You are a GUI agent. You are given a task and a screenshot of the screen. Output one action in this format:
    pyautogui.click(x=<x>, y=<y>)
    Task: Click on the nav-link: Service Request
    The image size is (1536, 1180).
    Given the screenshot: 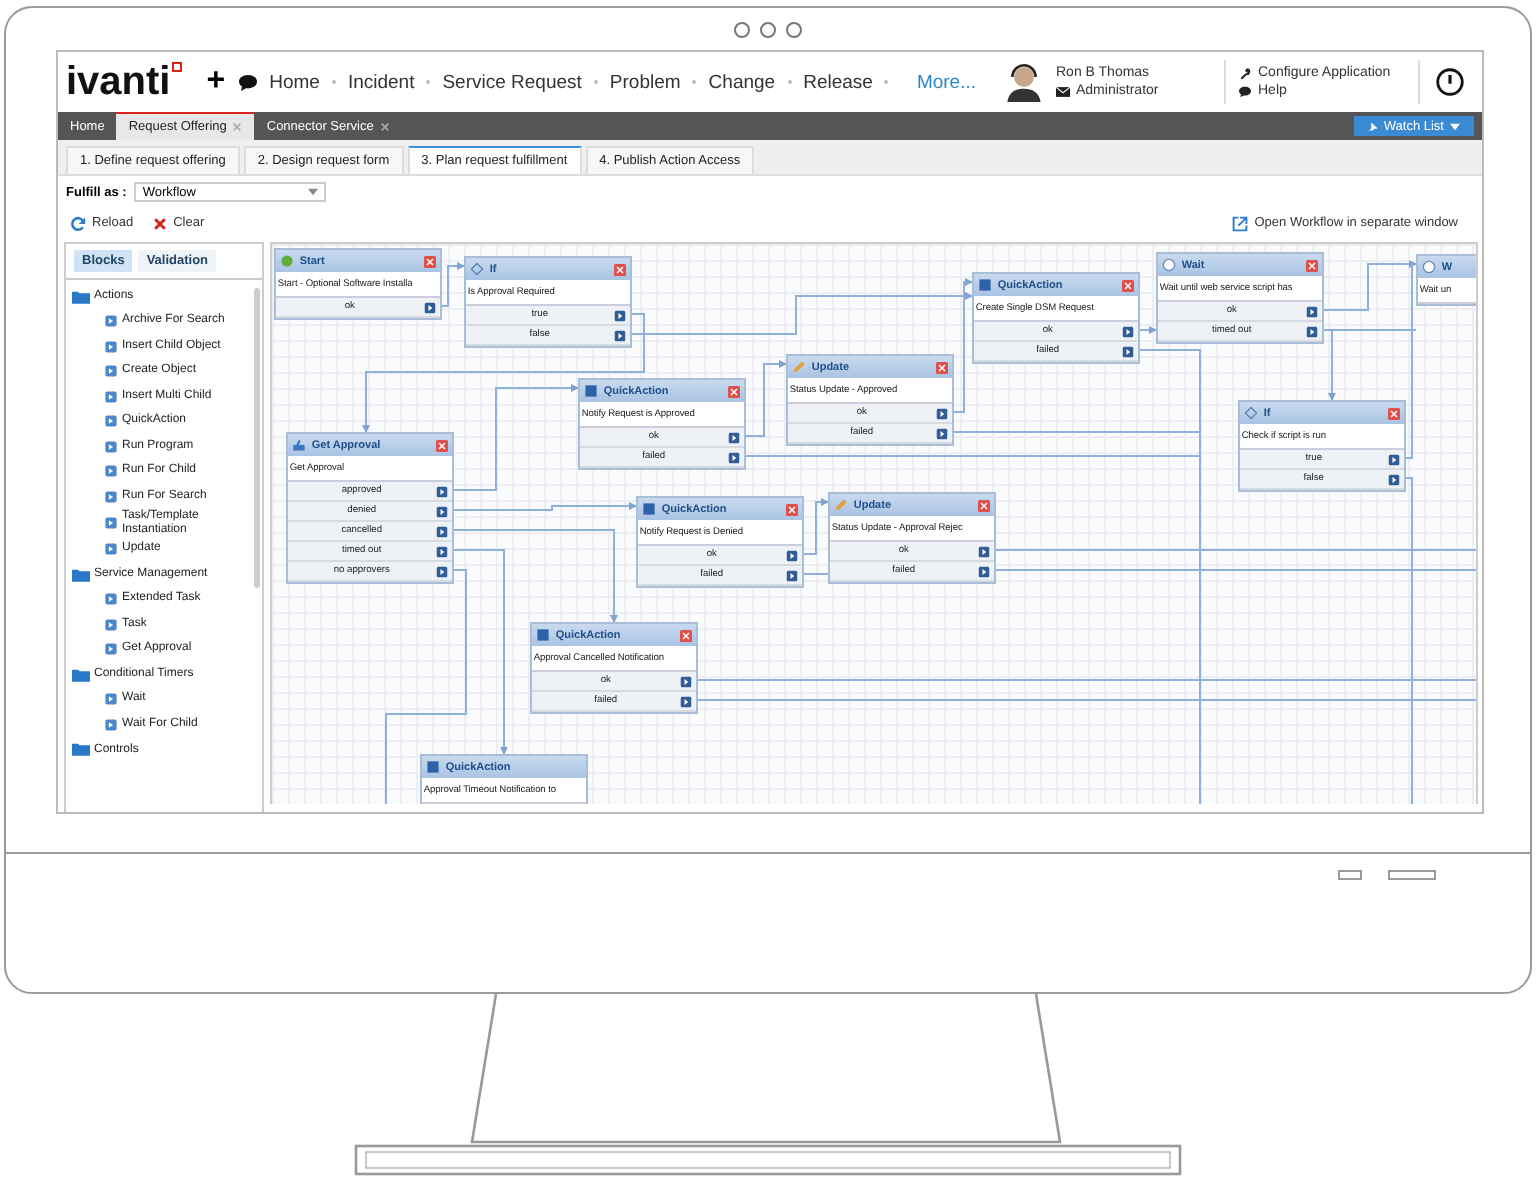 What is the action you would take?
    pyautogui.click(x=512, y=82)
    